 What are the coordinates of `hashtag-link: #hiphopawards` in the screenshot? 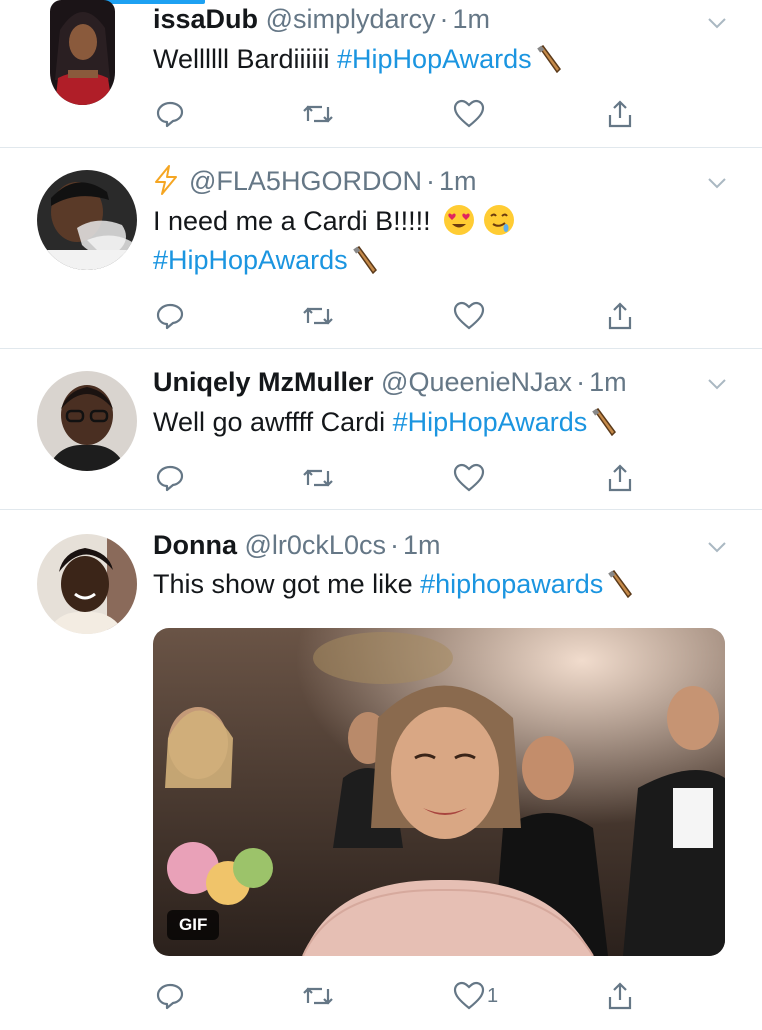 It's located at (511, 584).